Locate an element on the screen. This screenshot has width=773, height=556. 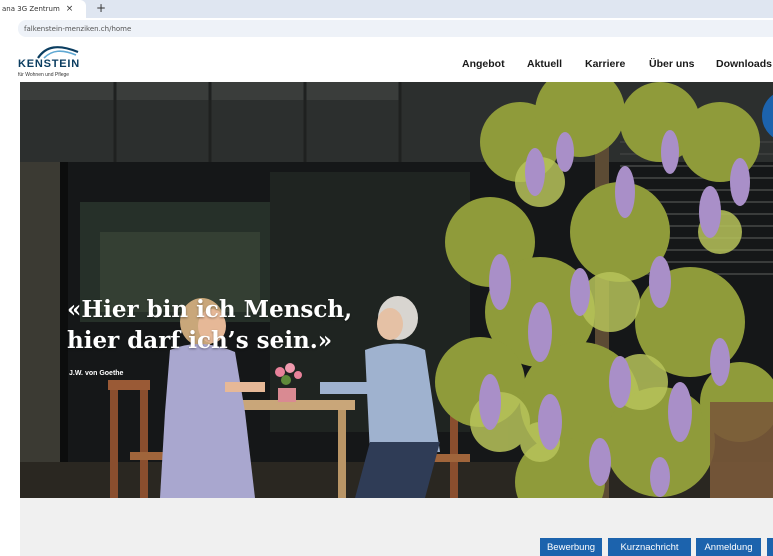
nav-item-karriere: Karriere is located at coordinates (605, 64).